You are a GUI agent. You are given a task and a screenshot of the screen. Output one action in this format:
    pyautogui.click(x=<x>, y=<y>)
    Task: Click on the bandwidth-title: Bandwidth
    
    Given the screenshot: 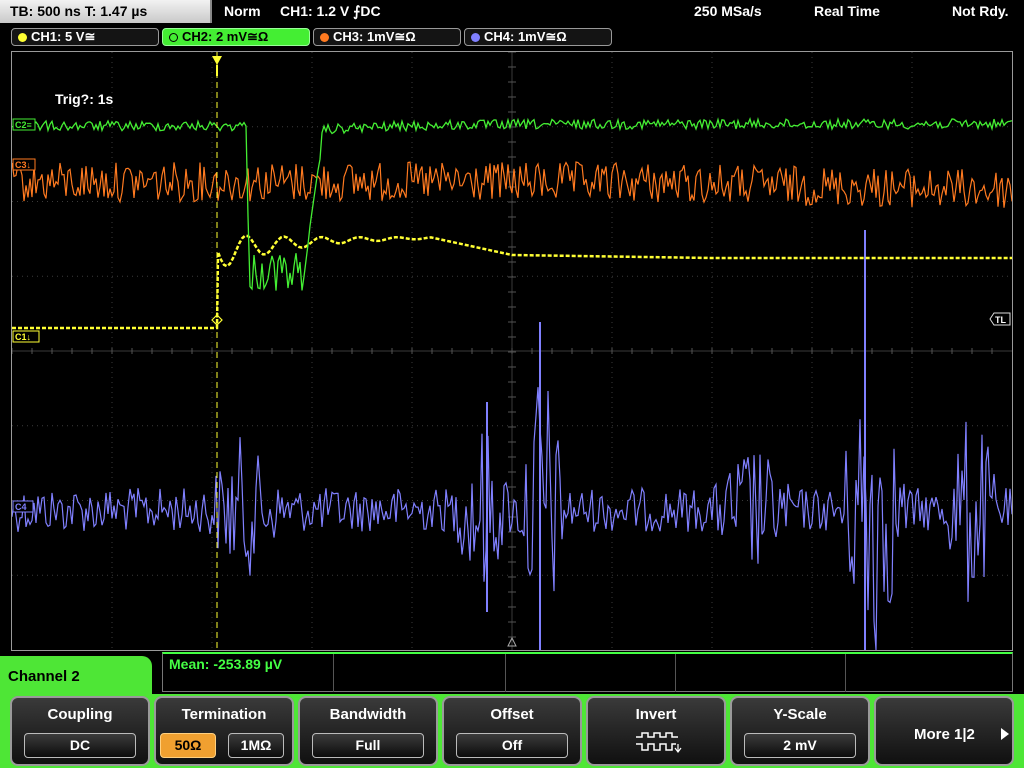 What is the action you would take?
    pyautogui.click(x=368, y=714)
    